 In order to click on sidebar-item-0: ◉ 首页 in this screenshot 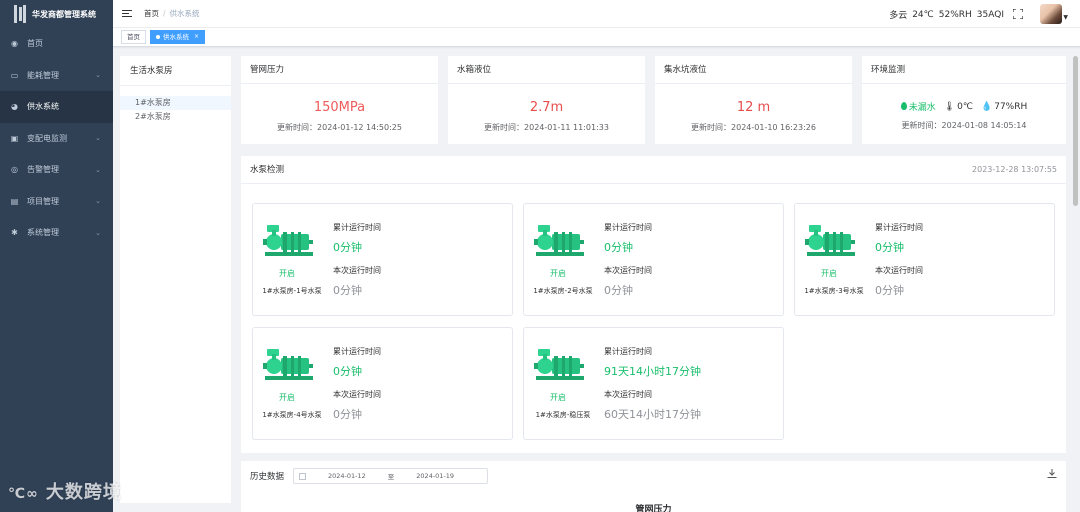, I will do `click(56, 44)`.